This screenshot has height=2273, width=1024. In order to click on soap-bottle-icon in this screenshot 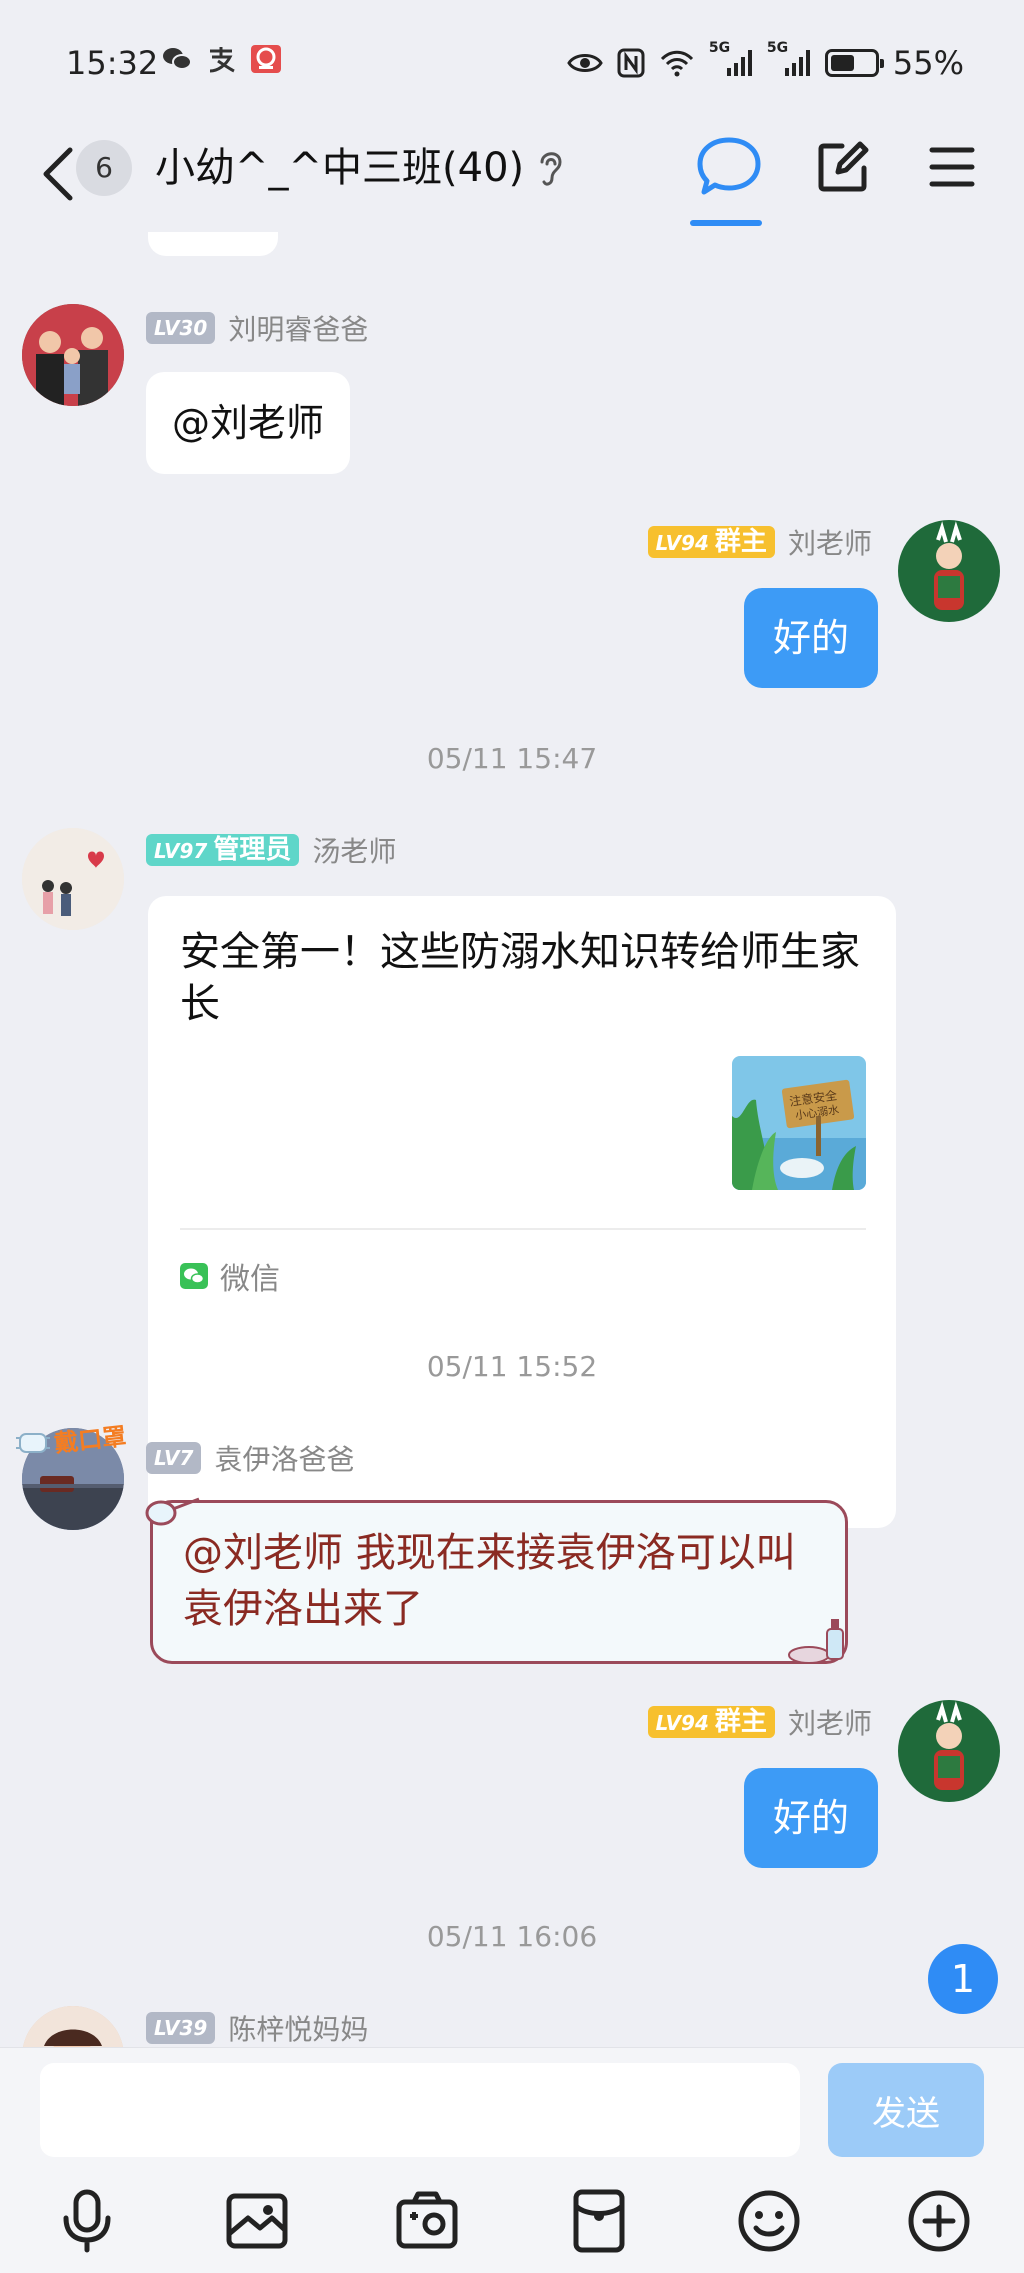, I will do `click(816, 1641)`.